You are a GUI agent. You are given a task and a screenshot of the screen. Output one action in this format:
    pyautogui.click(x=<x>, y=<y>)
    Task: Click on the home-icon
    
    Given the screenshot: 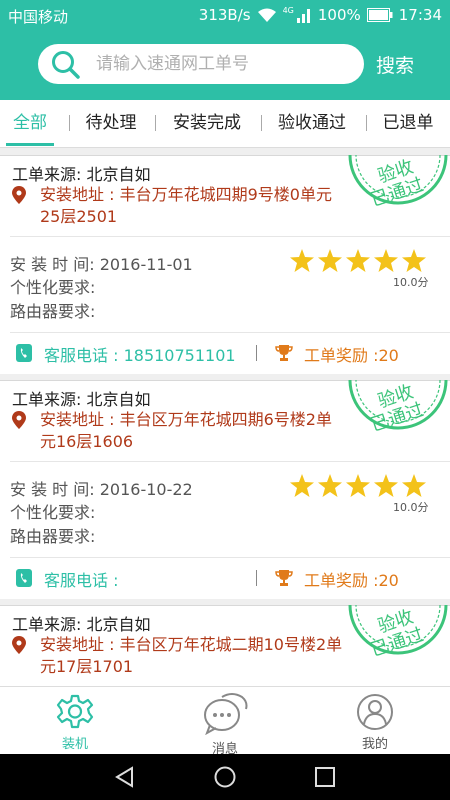 What is the action you would take?
    pyautogui.click(x=225, y=777)
    